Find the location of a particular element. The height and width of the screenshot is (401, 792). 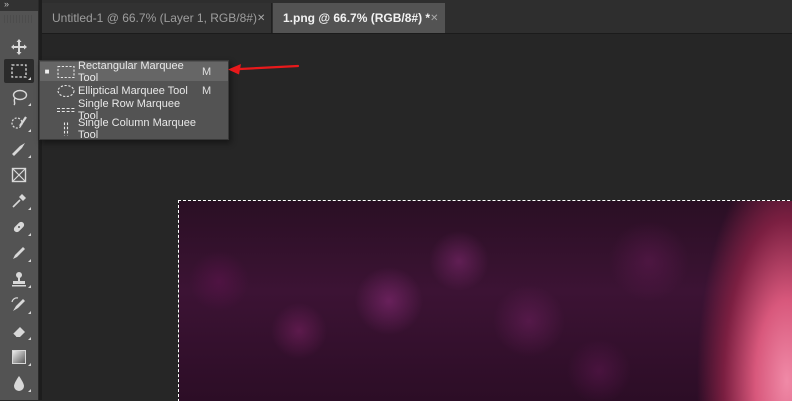

tab-1-png: 1.png @ 66.7% (RGB/8#) * ✕ is located at coordinates (359, 18).